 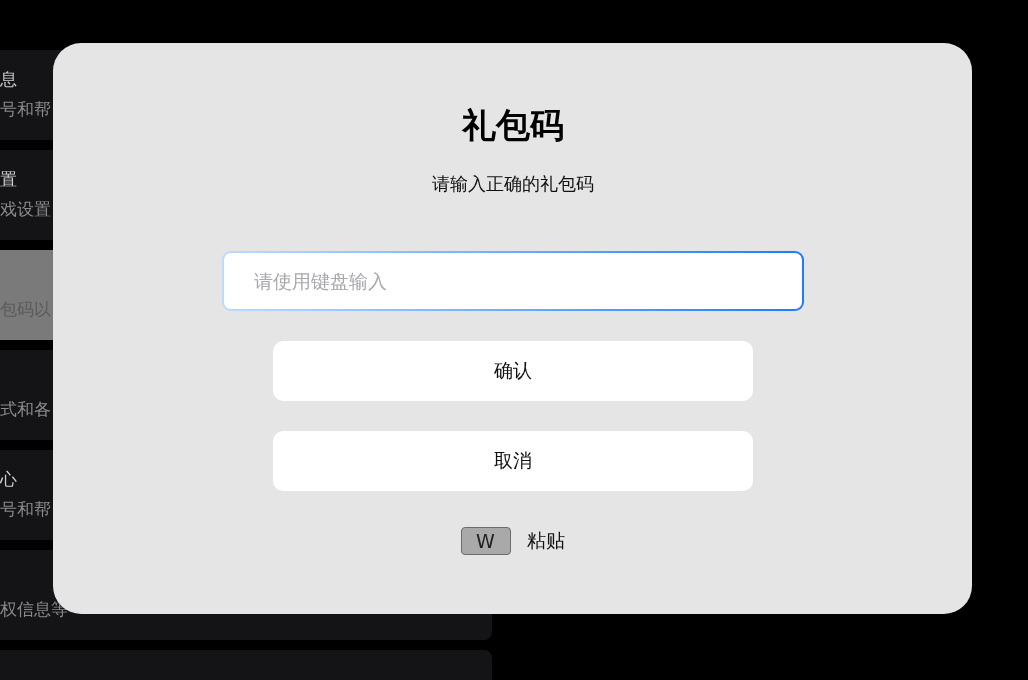 I want to click on dialog-button: 确认, so click(x=512, y=371).